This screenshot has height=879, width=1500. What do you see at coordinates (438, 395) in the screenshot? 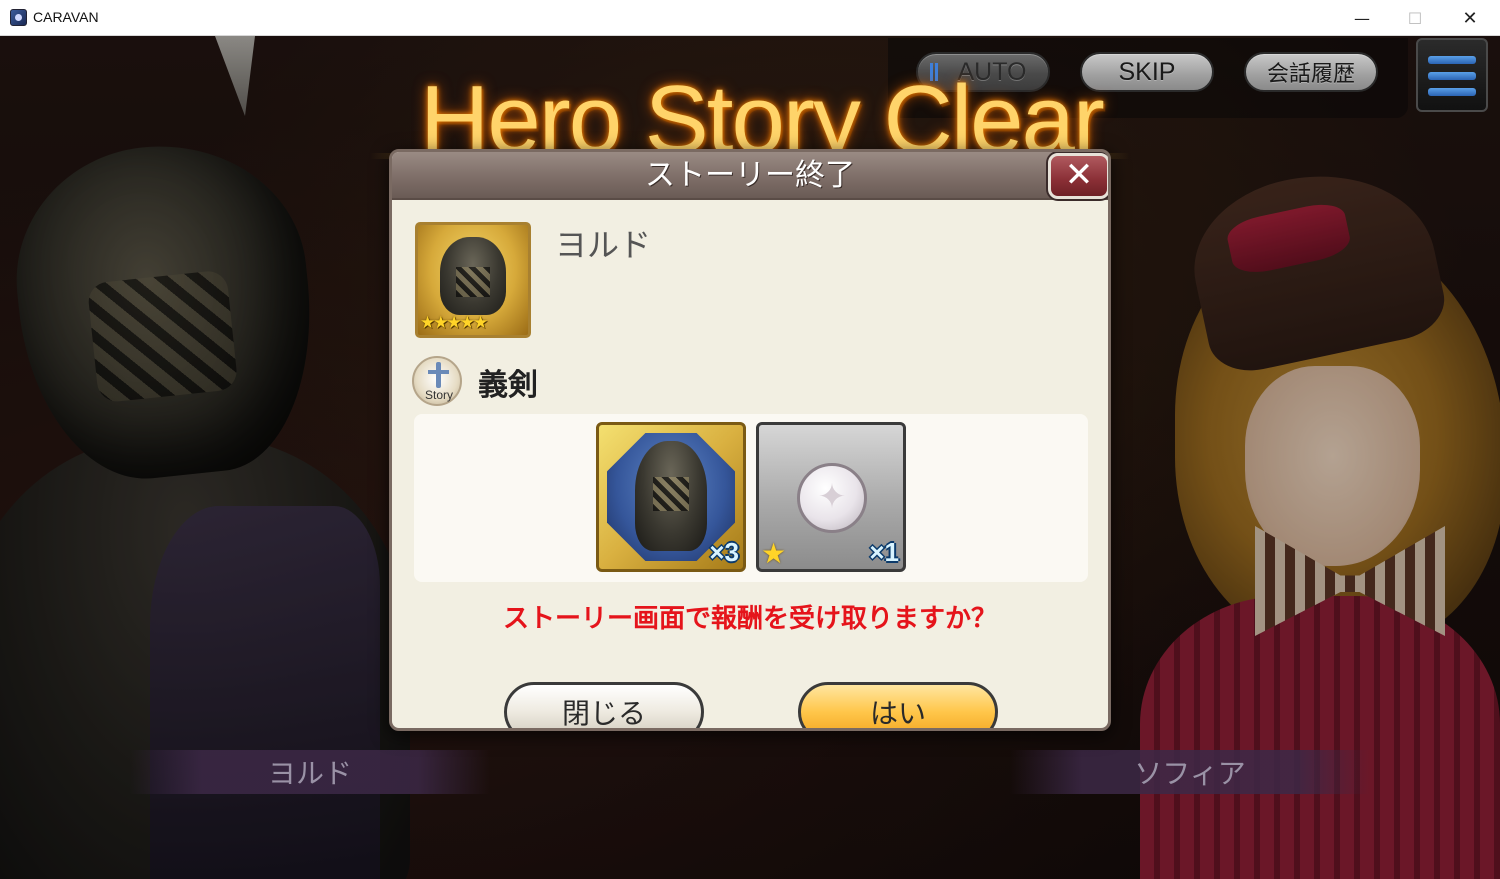
I see `story-icon-label: Story` at bounding box center [438, 395].